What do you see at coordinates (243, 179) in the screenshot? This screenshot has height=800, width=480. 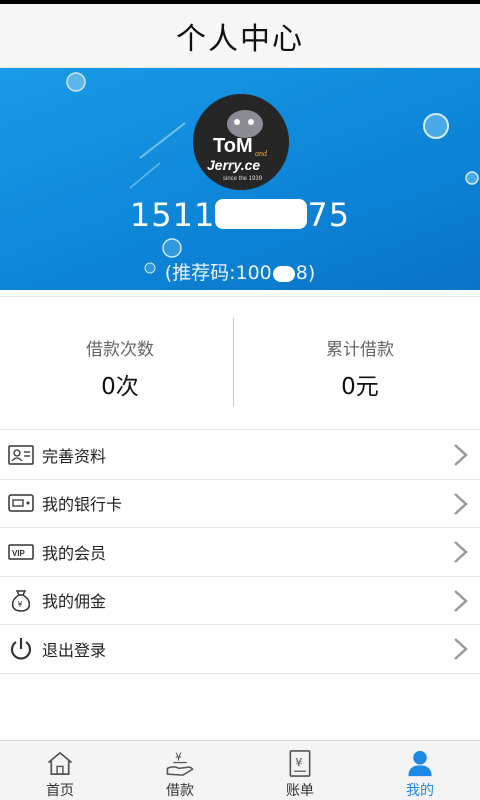 I see `svg-text: since the 1939` at bounding box center [243, 179].